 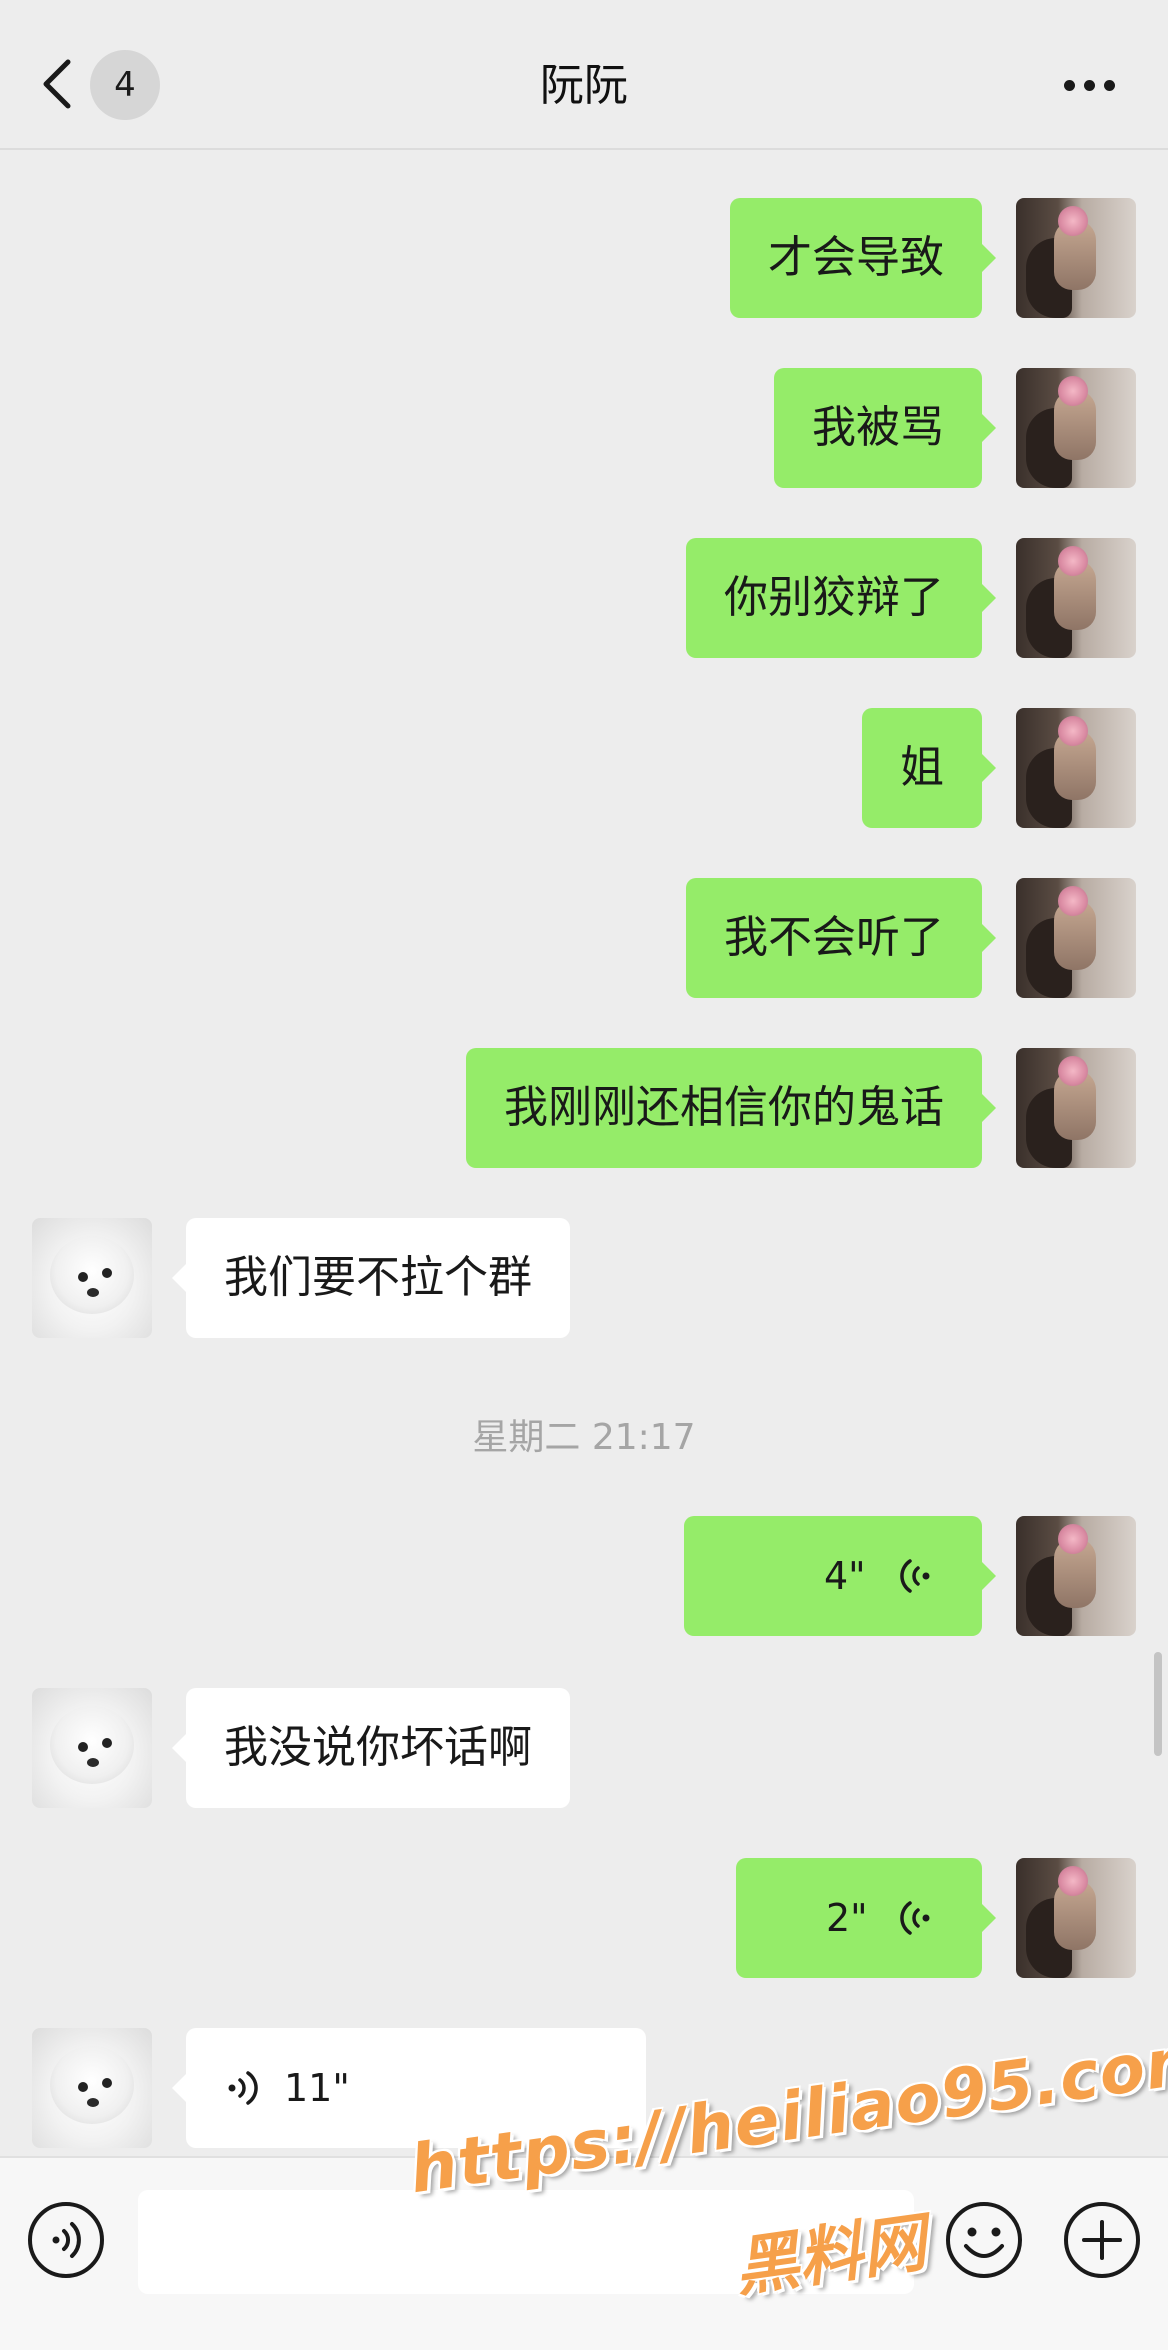 I want to click on message-bubble-sent: 我刚刚还相信你的鬼话, so click(x=731, y=1108).